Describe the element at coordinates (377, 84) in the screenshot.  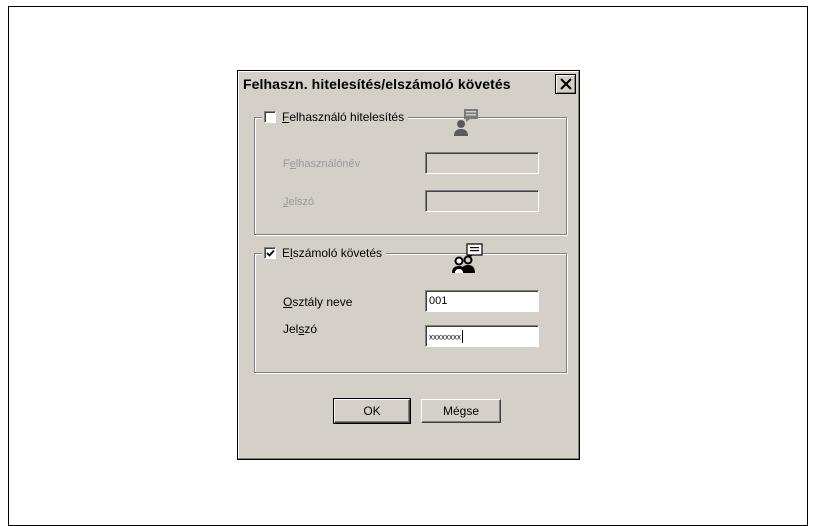
I see `dialog-title: Felhaszn. hitelesítés/elszámoló követés` at that location.